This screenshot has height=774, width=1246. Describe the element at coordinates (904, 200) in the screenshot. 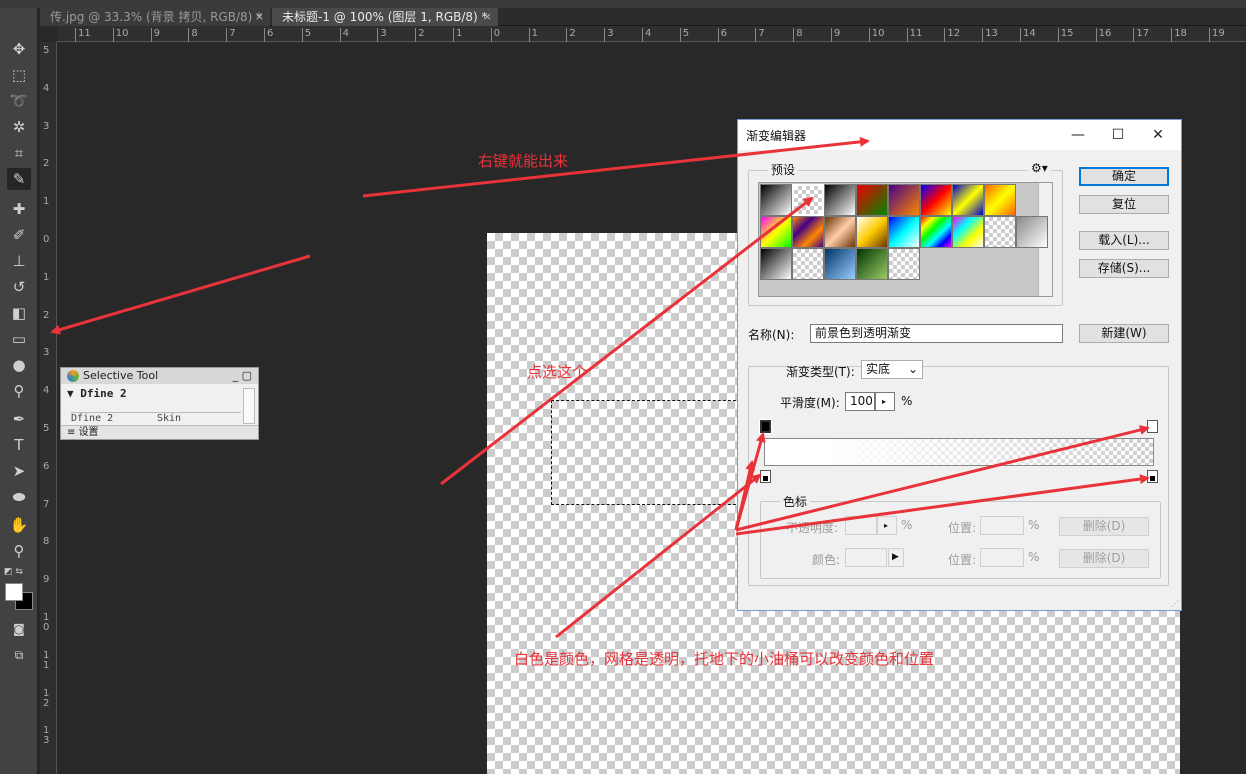

I see `preset-violet-orange` at that location.